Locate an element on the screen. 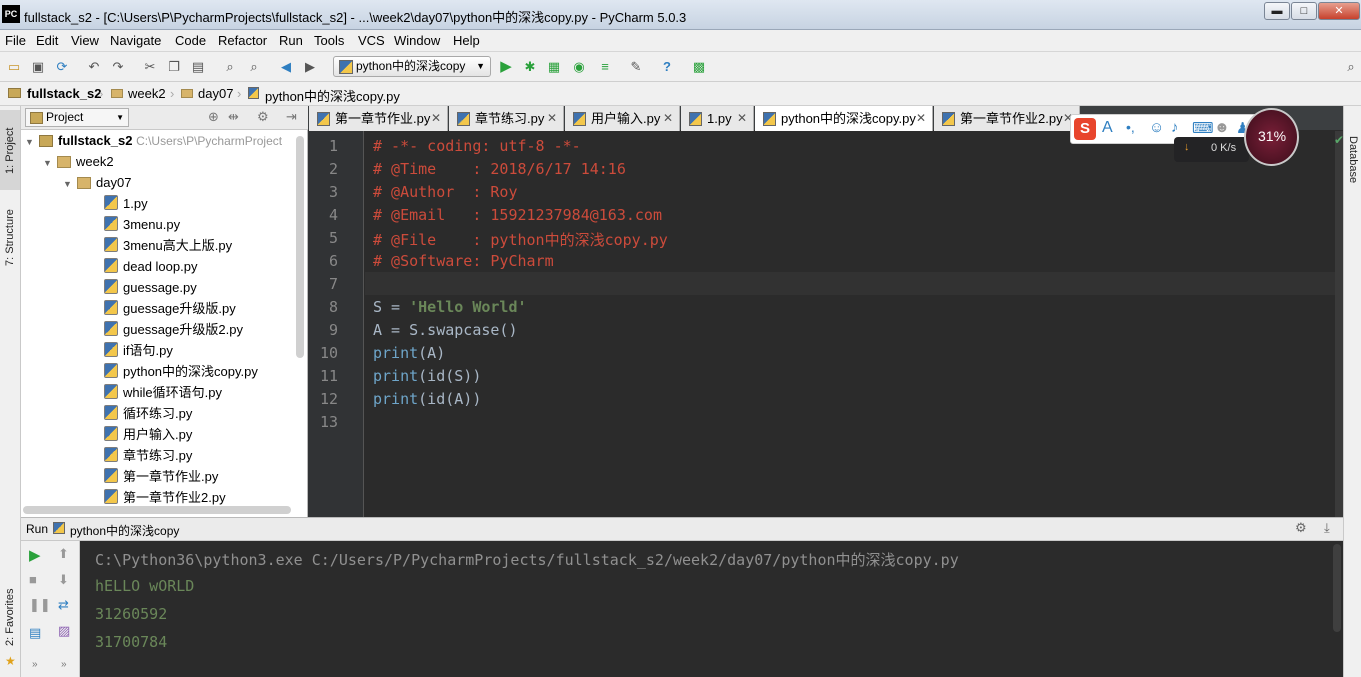 The image size is (1361, 677). help-icon: ? is located at coordinates (667, 67).